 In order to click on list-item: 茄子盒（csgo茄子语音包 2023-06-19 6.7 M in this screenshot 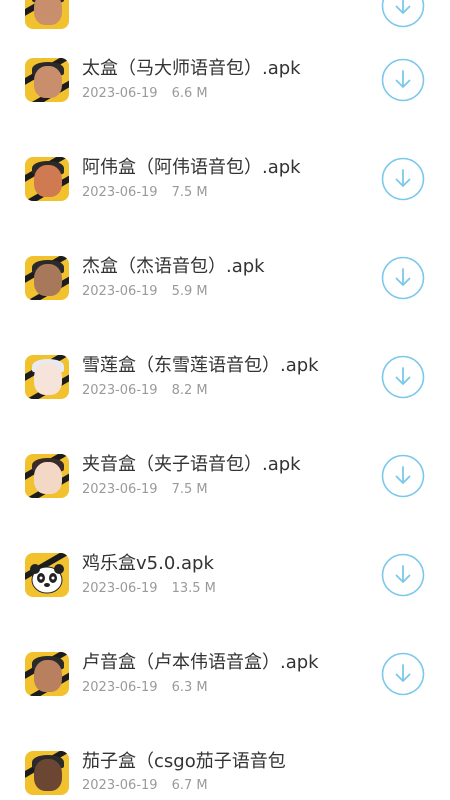, I will do `click(225, 761)`.